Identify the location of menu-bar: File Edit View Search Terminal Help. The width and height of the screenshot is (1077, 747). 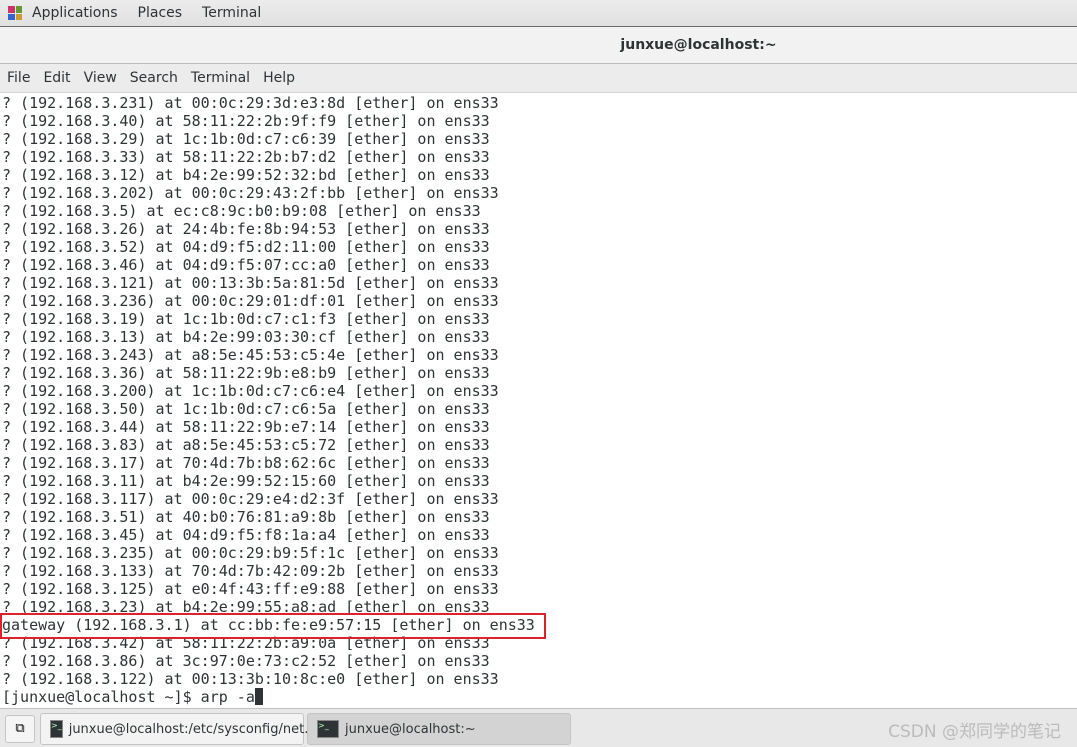
(538, 78).